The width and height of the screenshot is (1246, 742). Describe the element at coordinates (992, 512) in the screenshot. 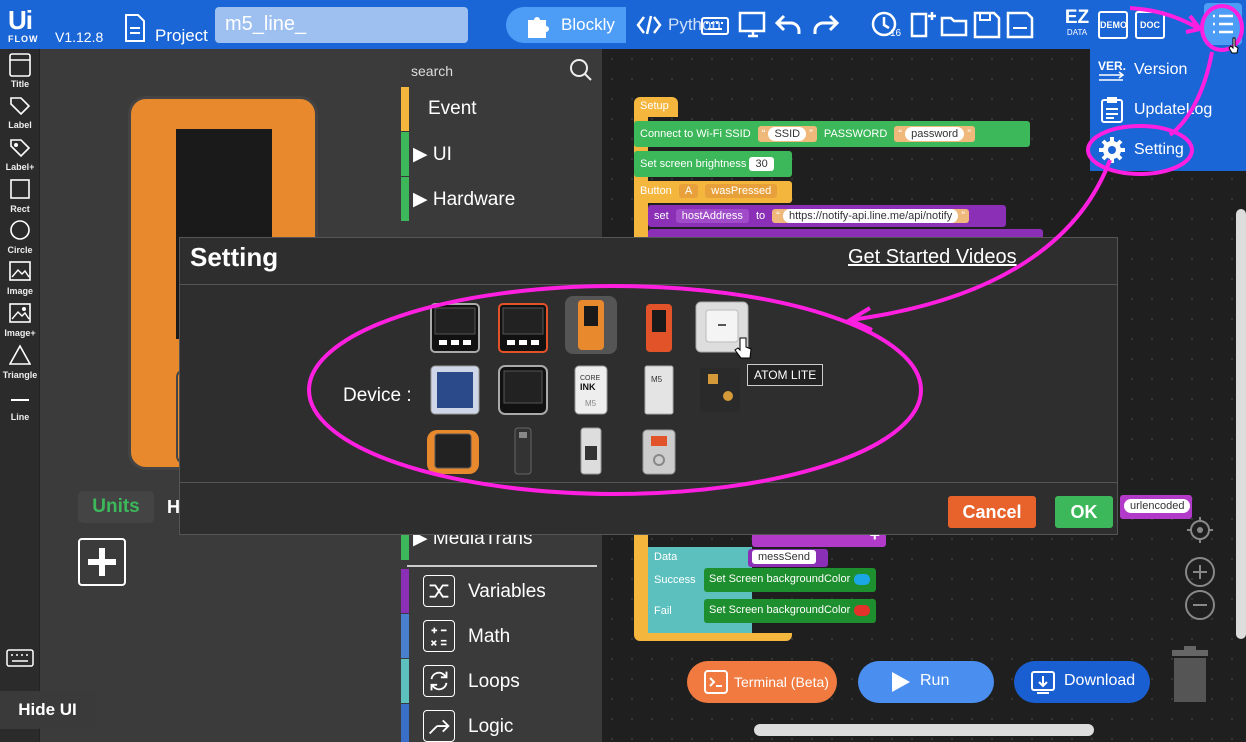

I see `cancel-button: Cancel` at that location.